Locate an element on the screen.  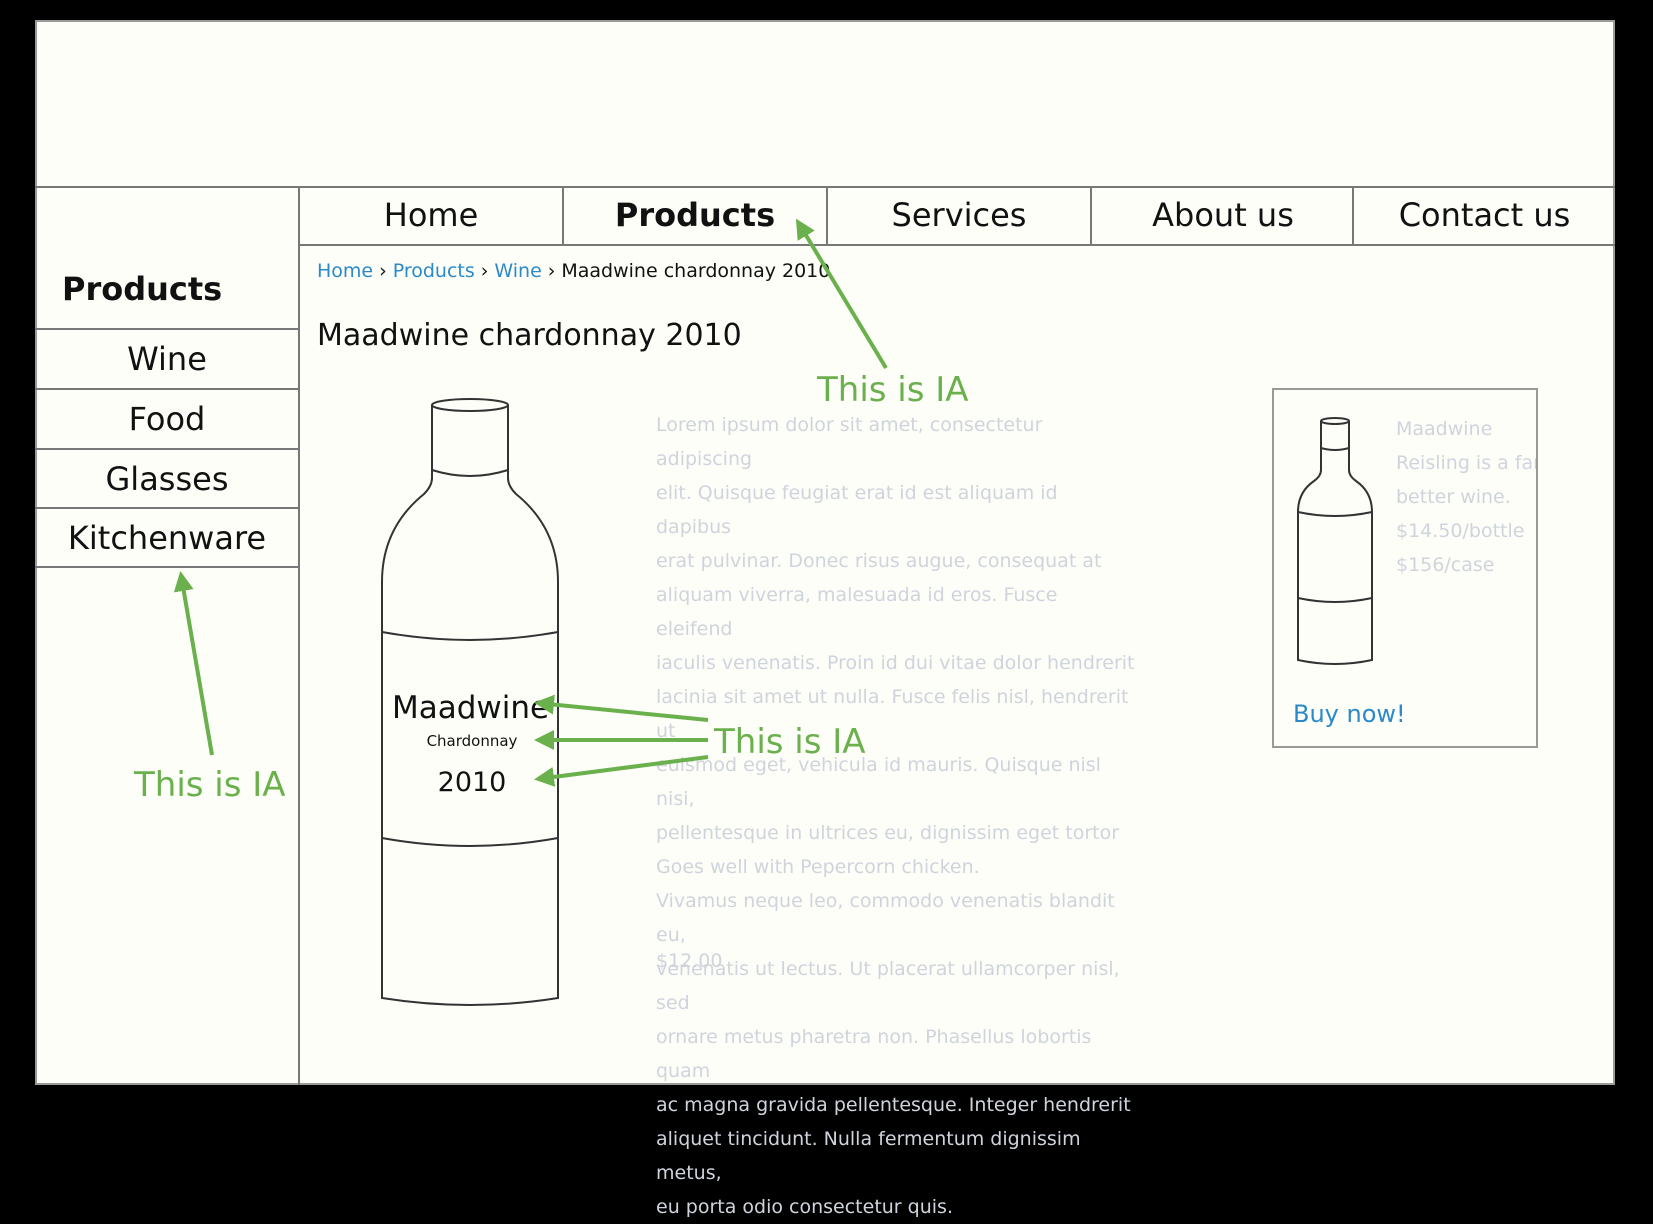
description-line: eu porta odio consectetur quis. is located at coordinates (804, 1207).